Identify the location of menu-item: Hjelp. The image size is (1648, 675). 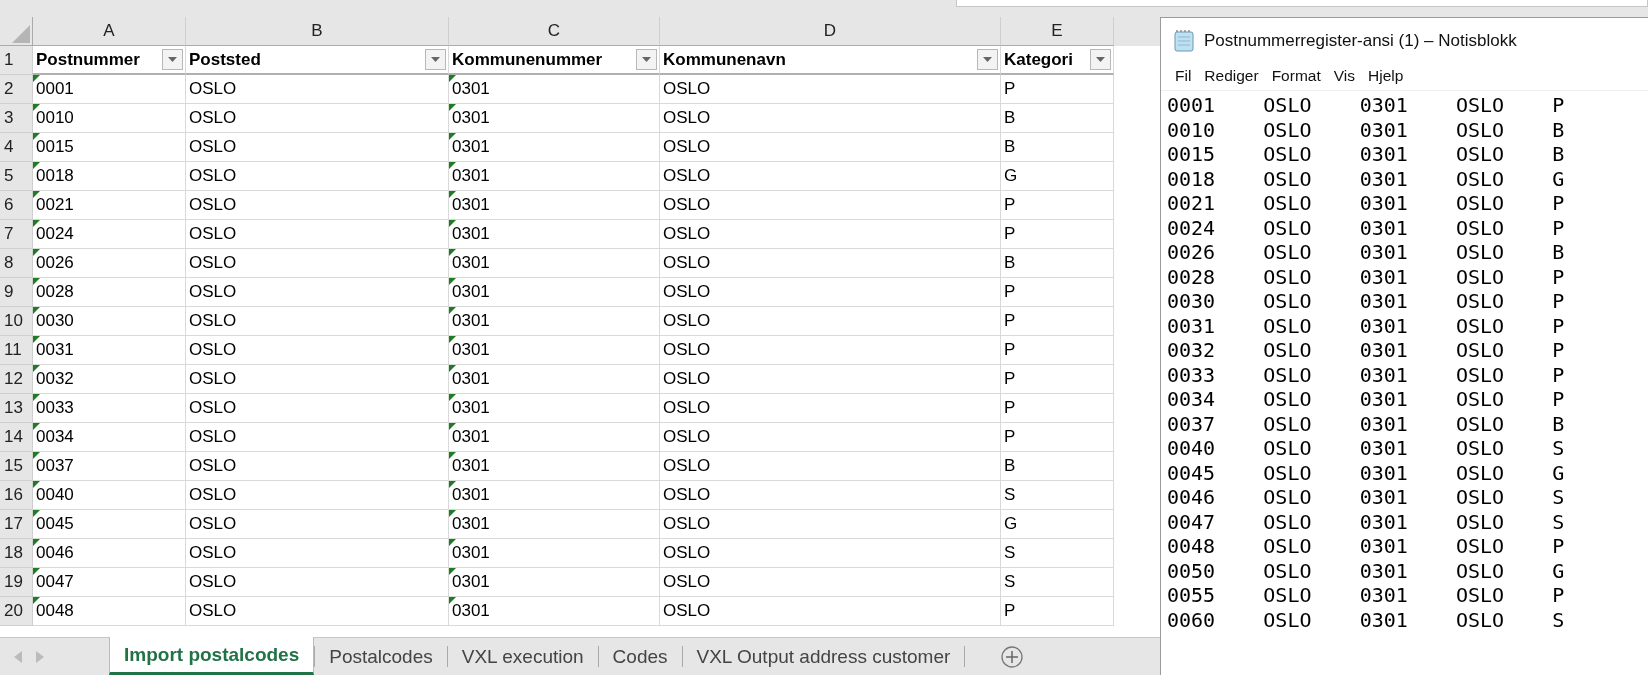
(1386, 76).